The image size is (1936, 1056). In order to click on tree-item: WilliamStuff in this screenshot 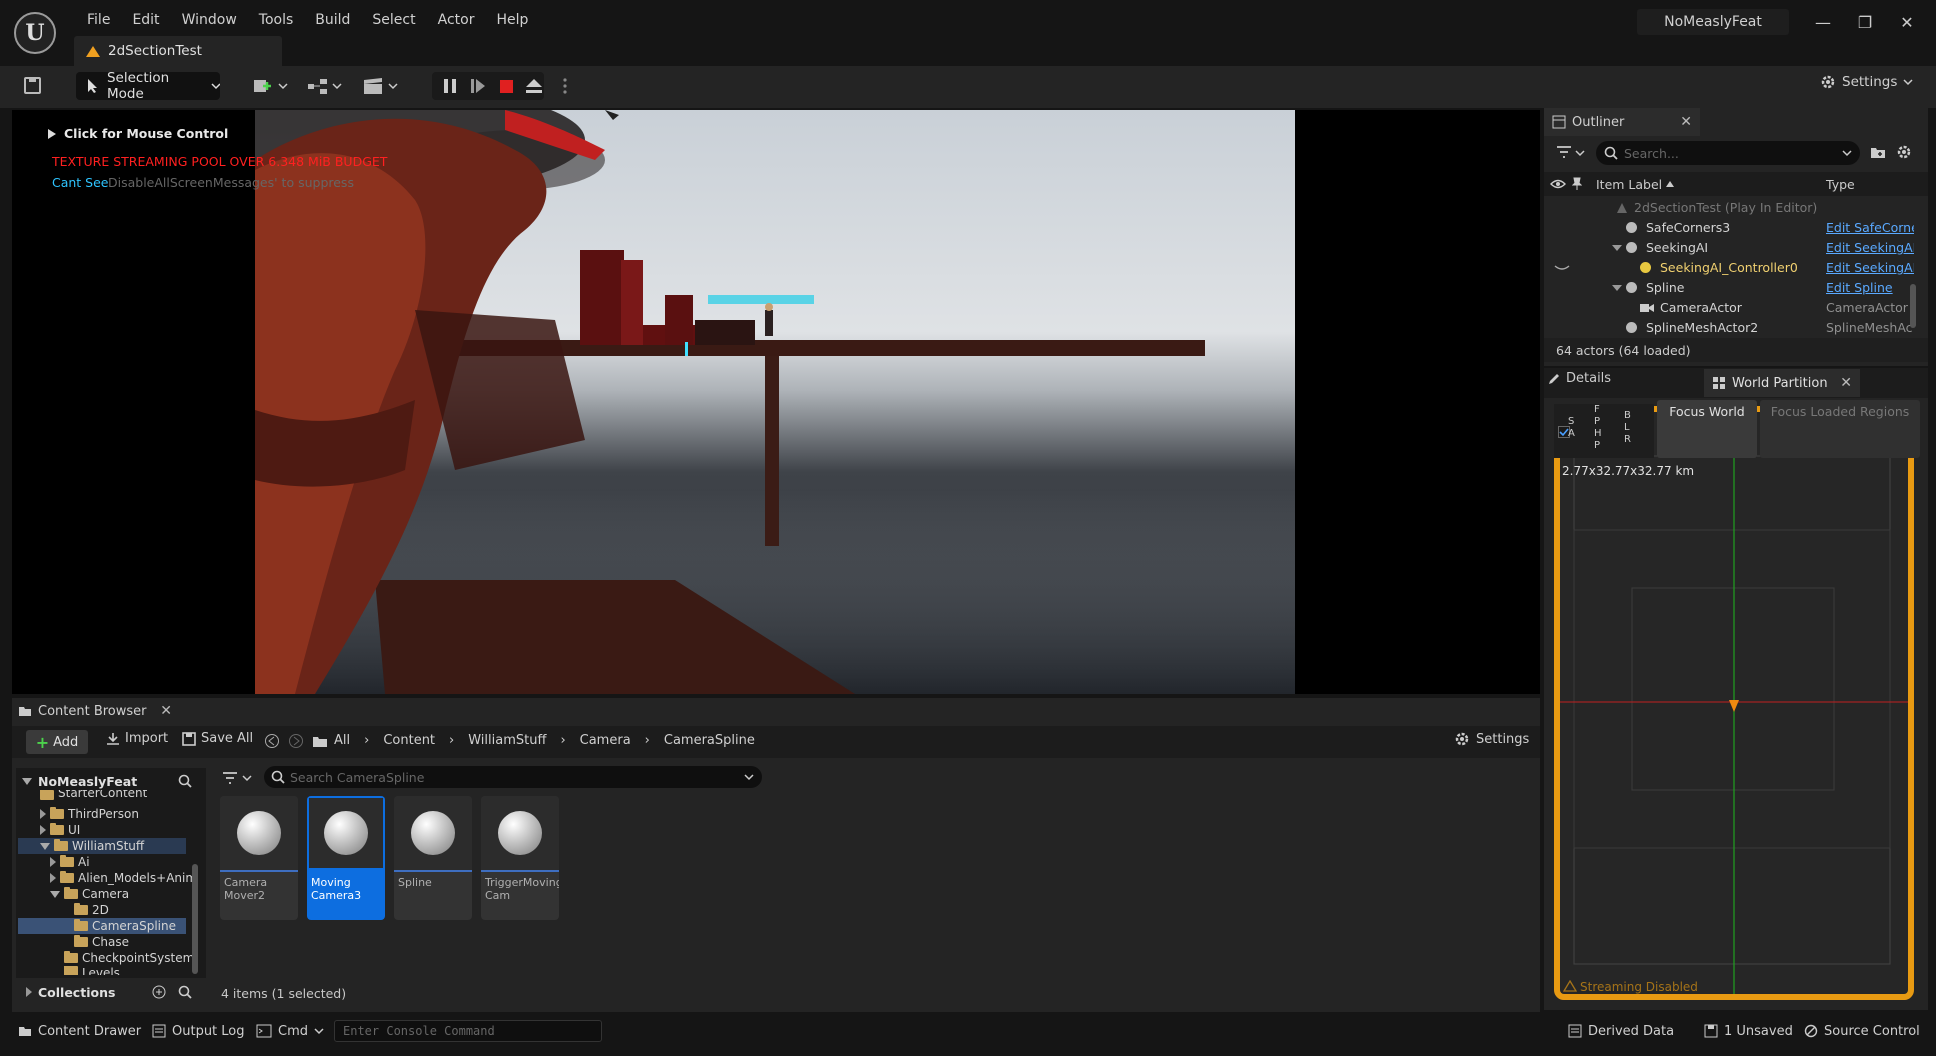, I will do `click(102, 846)`.